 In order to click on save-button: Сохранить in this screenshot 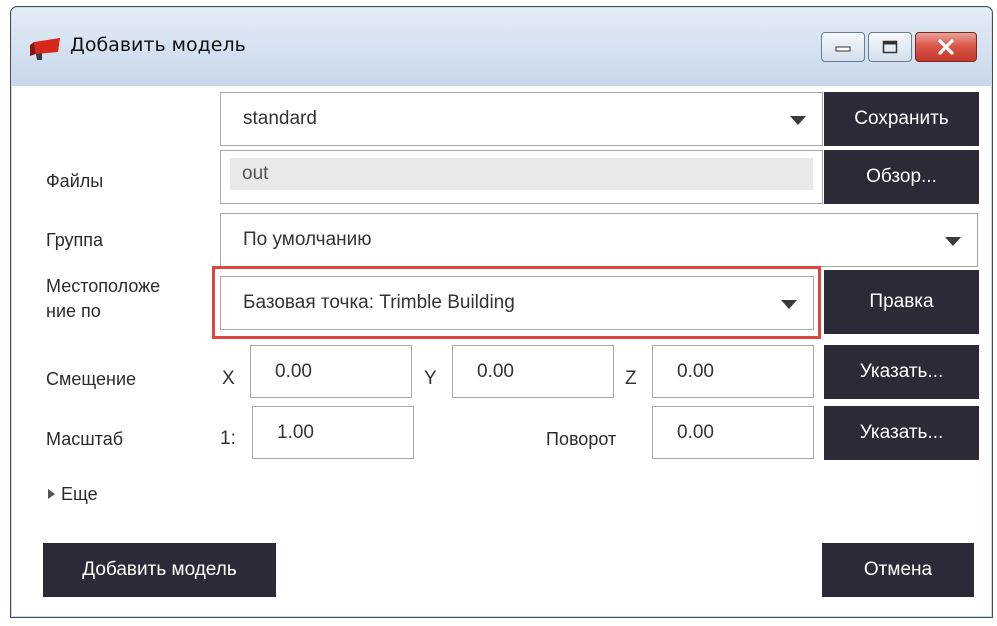, I will do `click(901, 119)`.